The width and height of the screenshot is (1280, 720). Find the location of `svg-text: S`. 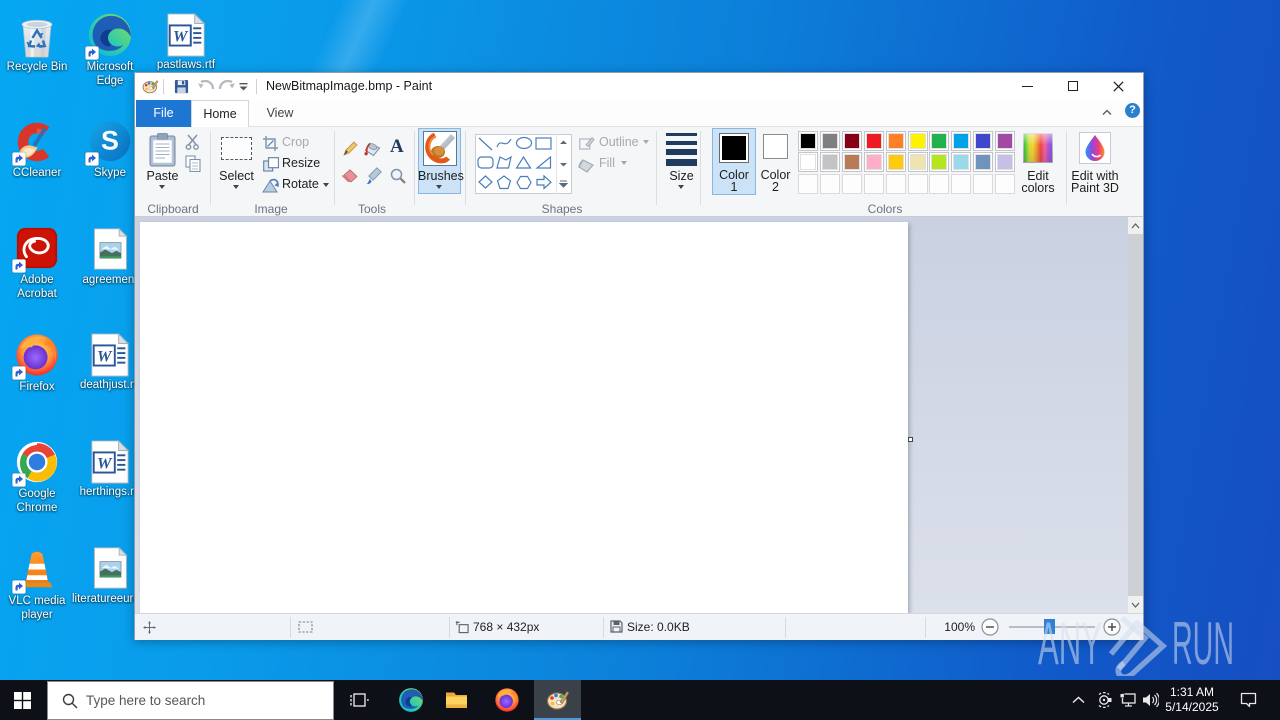

svg-text: S is located at coordinates (110, 141).